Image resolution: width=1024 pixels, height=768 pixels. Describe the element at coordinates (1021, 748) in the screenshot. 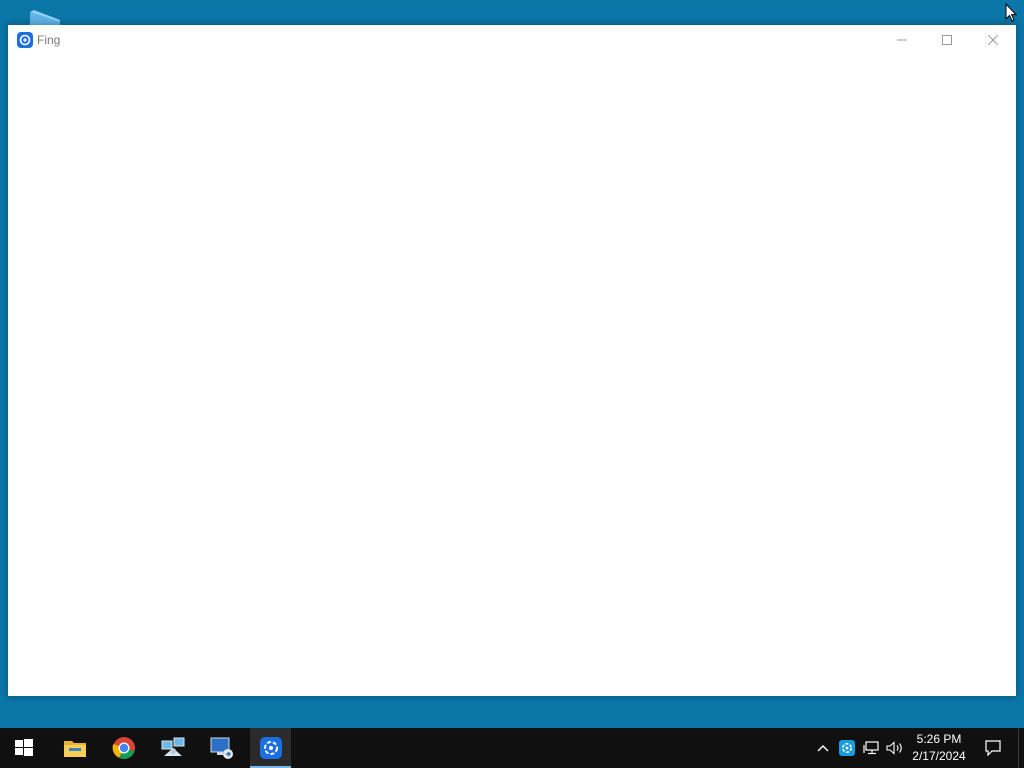

I see `show-desktop-button` at that location.